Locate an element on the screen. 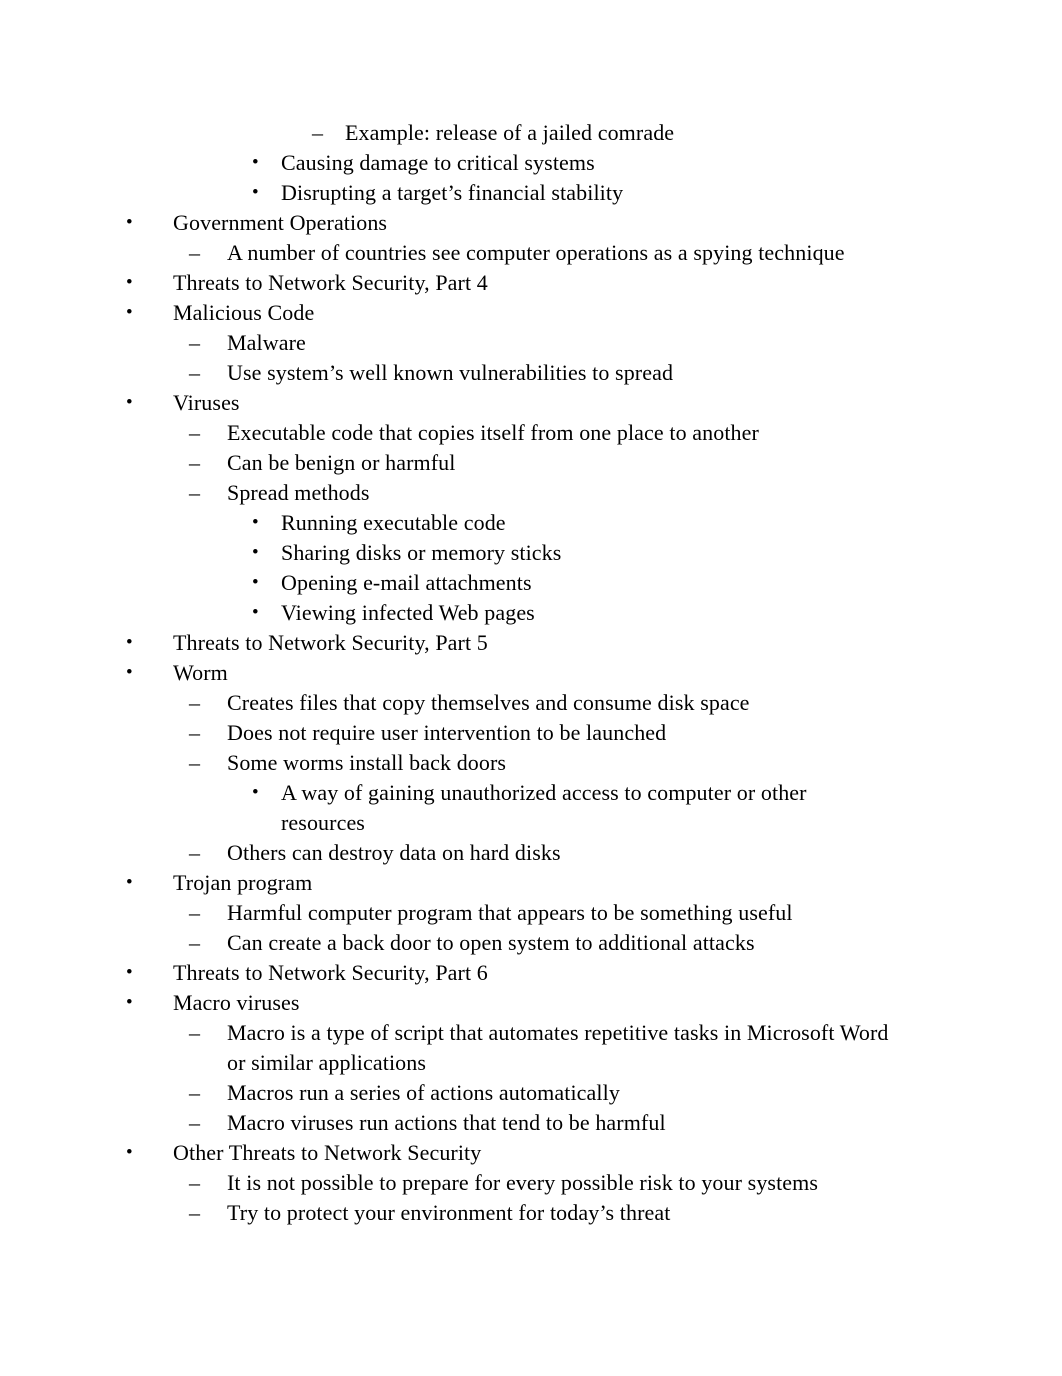 Image resolution: width=1062 pixels, height=1376 pixels. outline-item-text: Threats to Network Security, Part 6 is located at coordinates (330, 972).